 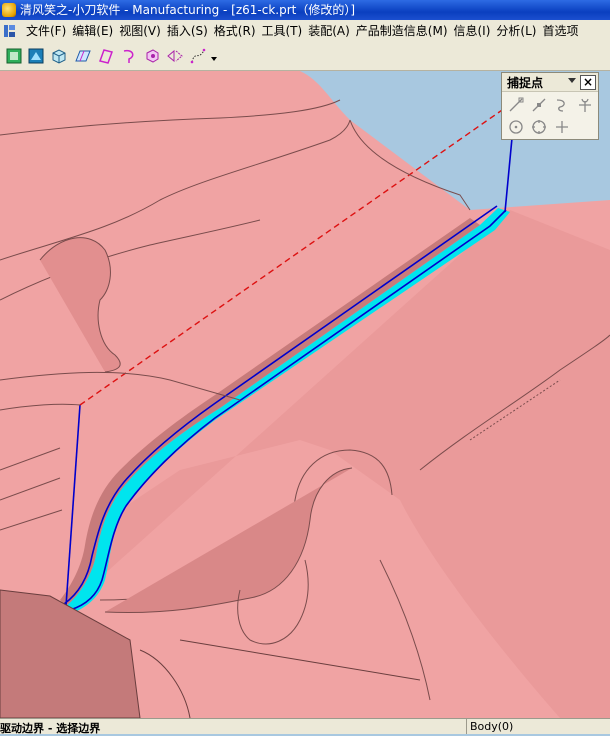 I want to click on part-navigator-icon, so click(x=14, y=56).